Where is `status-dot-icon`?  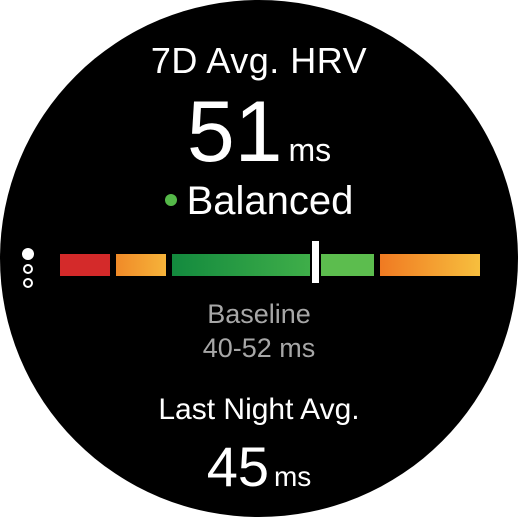 status-dot-icon is located at coordinates (170, 200).